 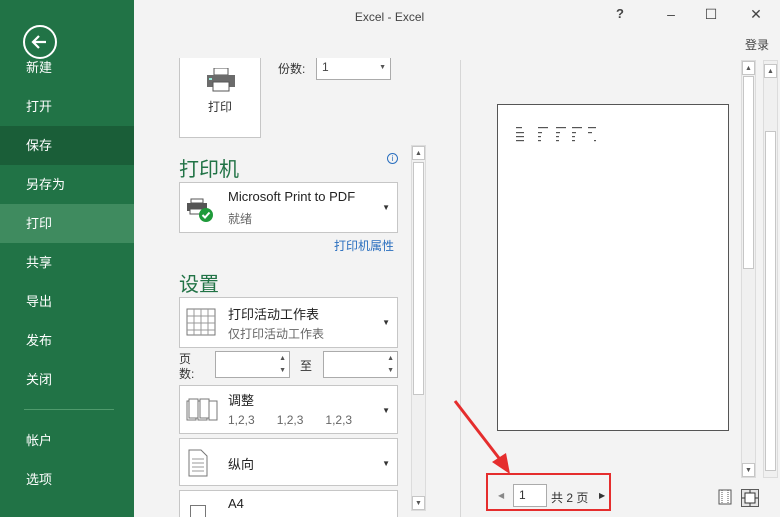 I want to click on print-button-label: 打印, so click(x=219, y=107).